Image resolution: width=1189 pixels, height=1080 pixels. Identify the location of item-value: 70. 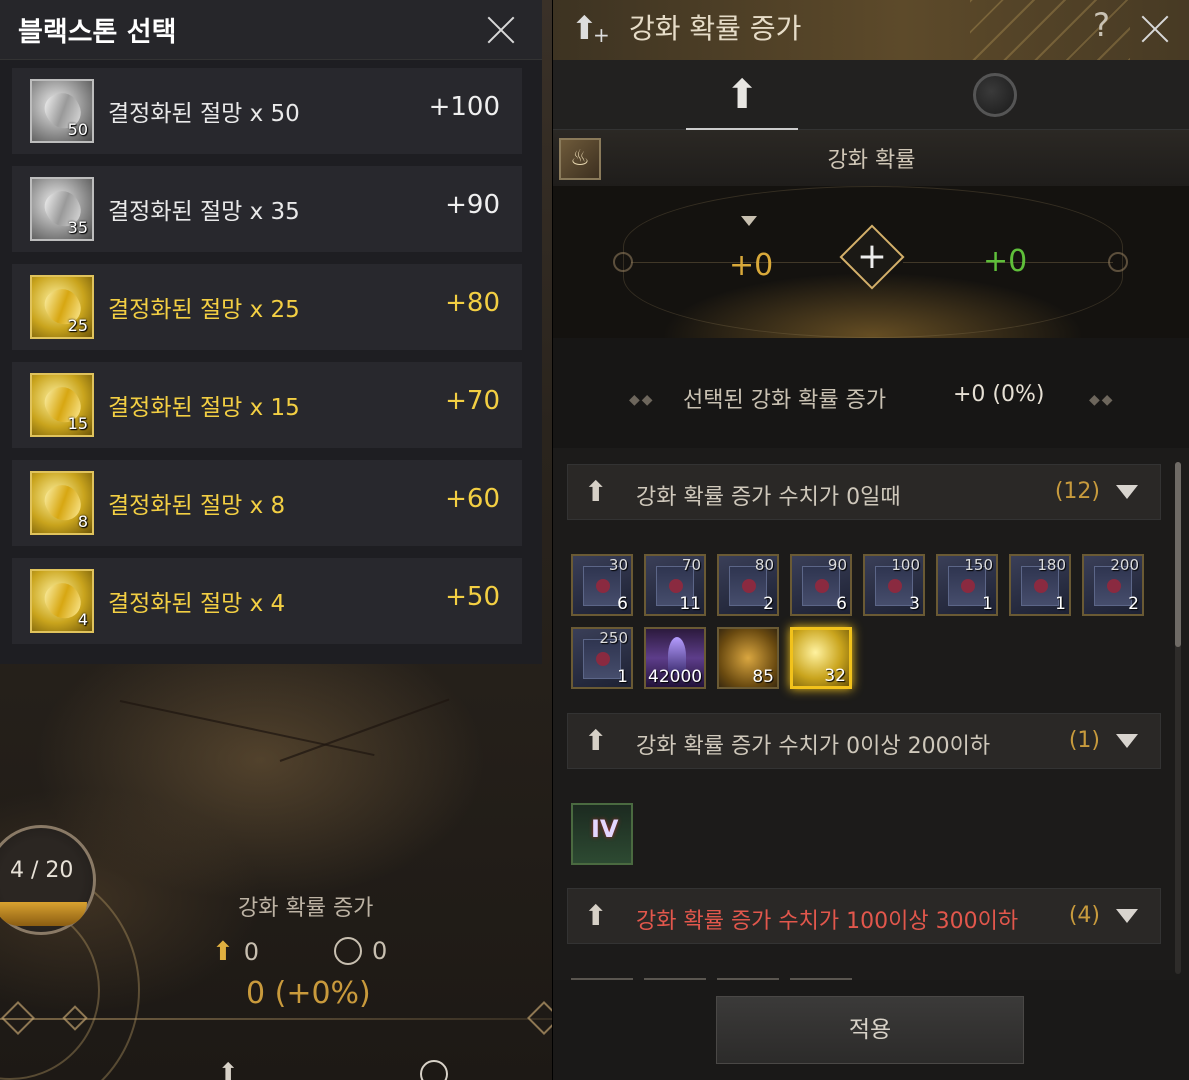
(691, 565).